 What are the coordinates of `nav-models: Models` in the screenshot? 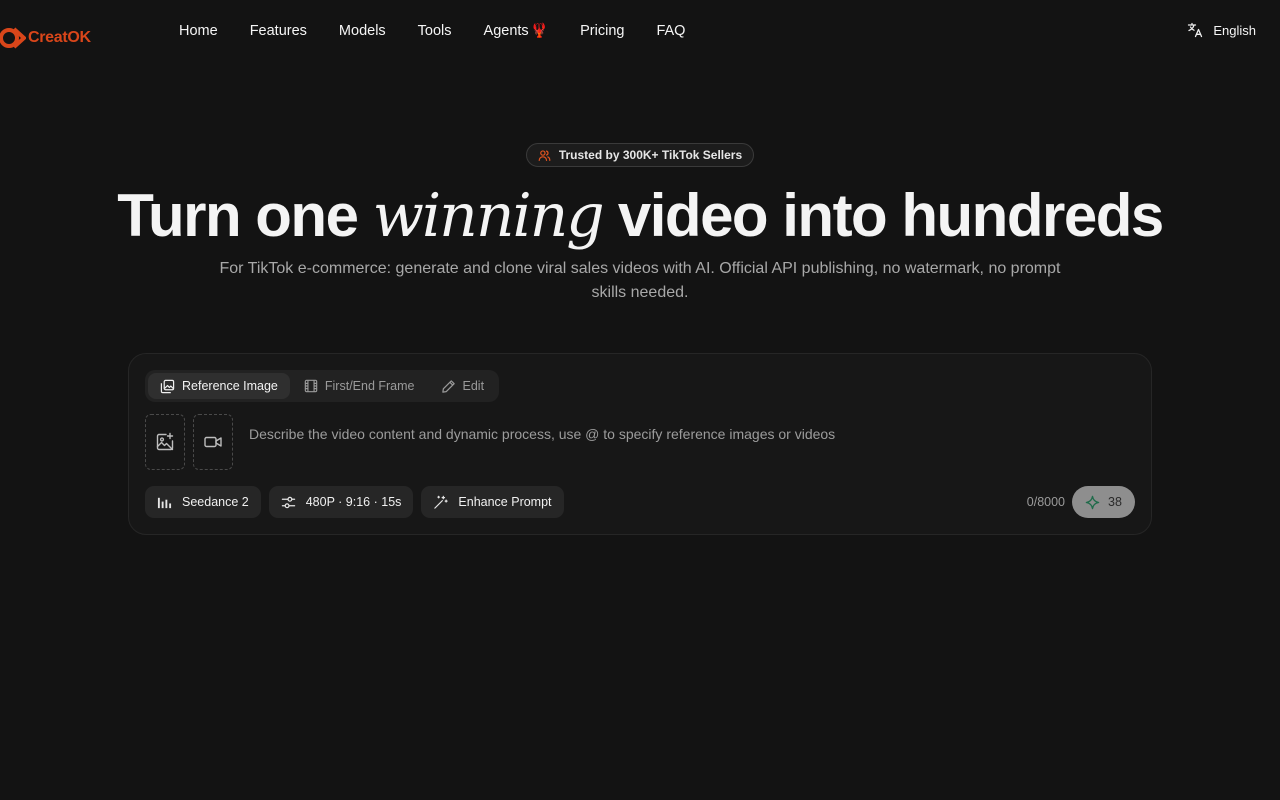 It's located at (362, 31).